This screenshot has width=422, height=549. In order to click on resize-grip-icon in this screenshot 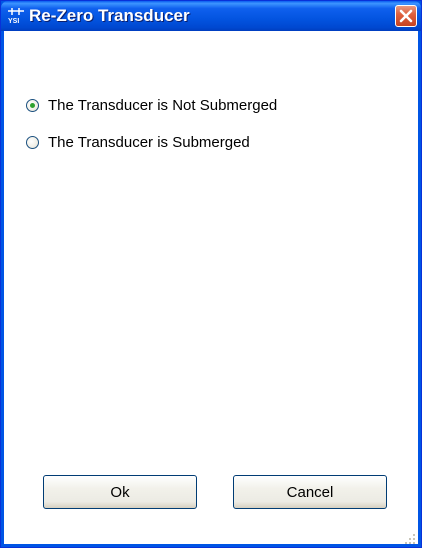, I will do `click(410, 537)`.